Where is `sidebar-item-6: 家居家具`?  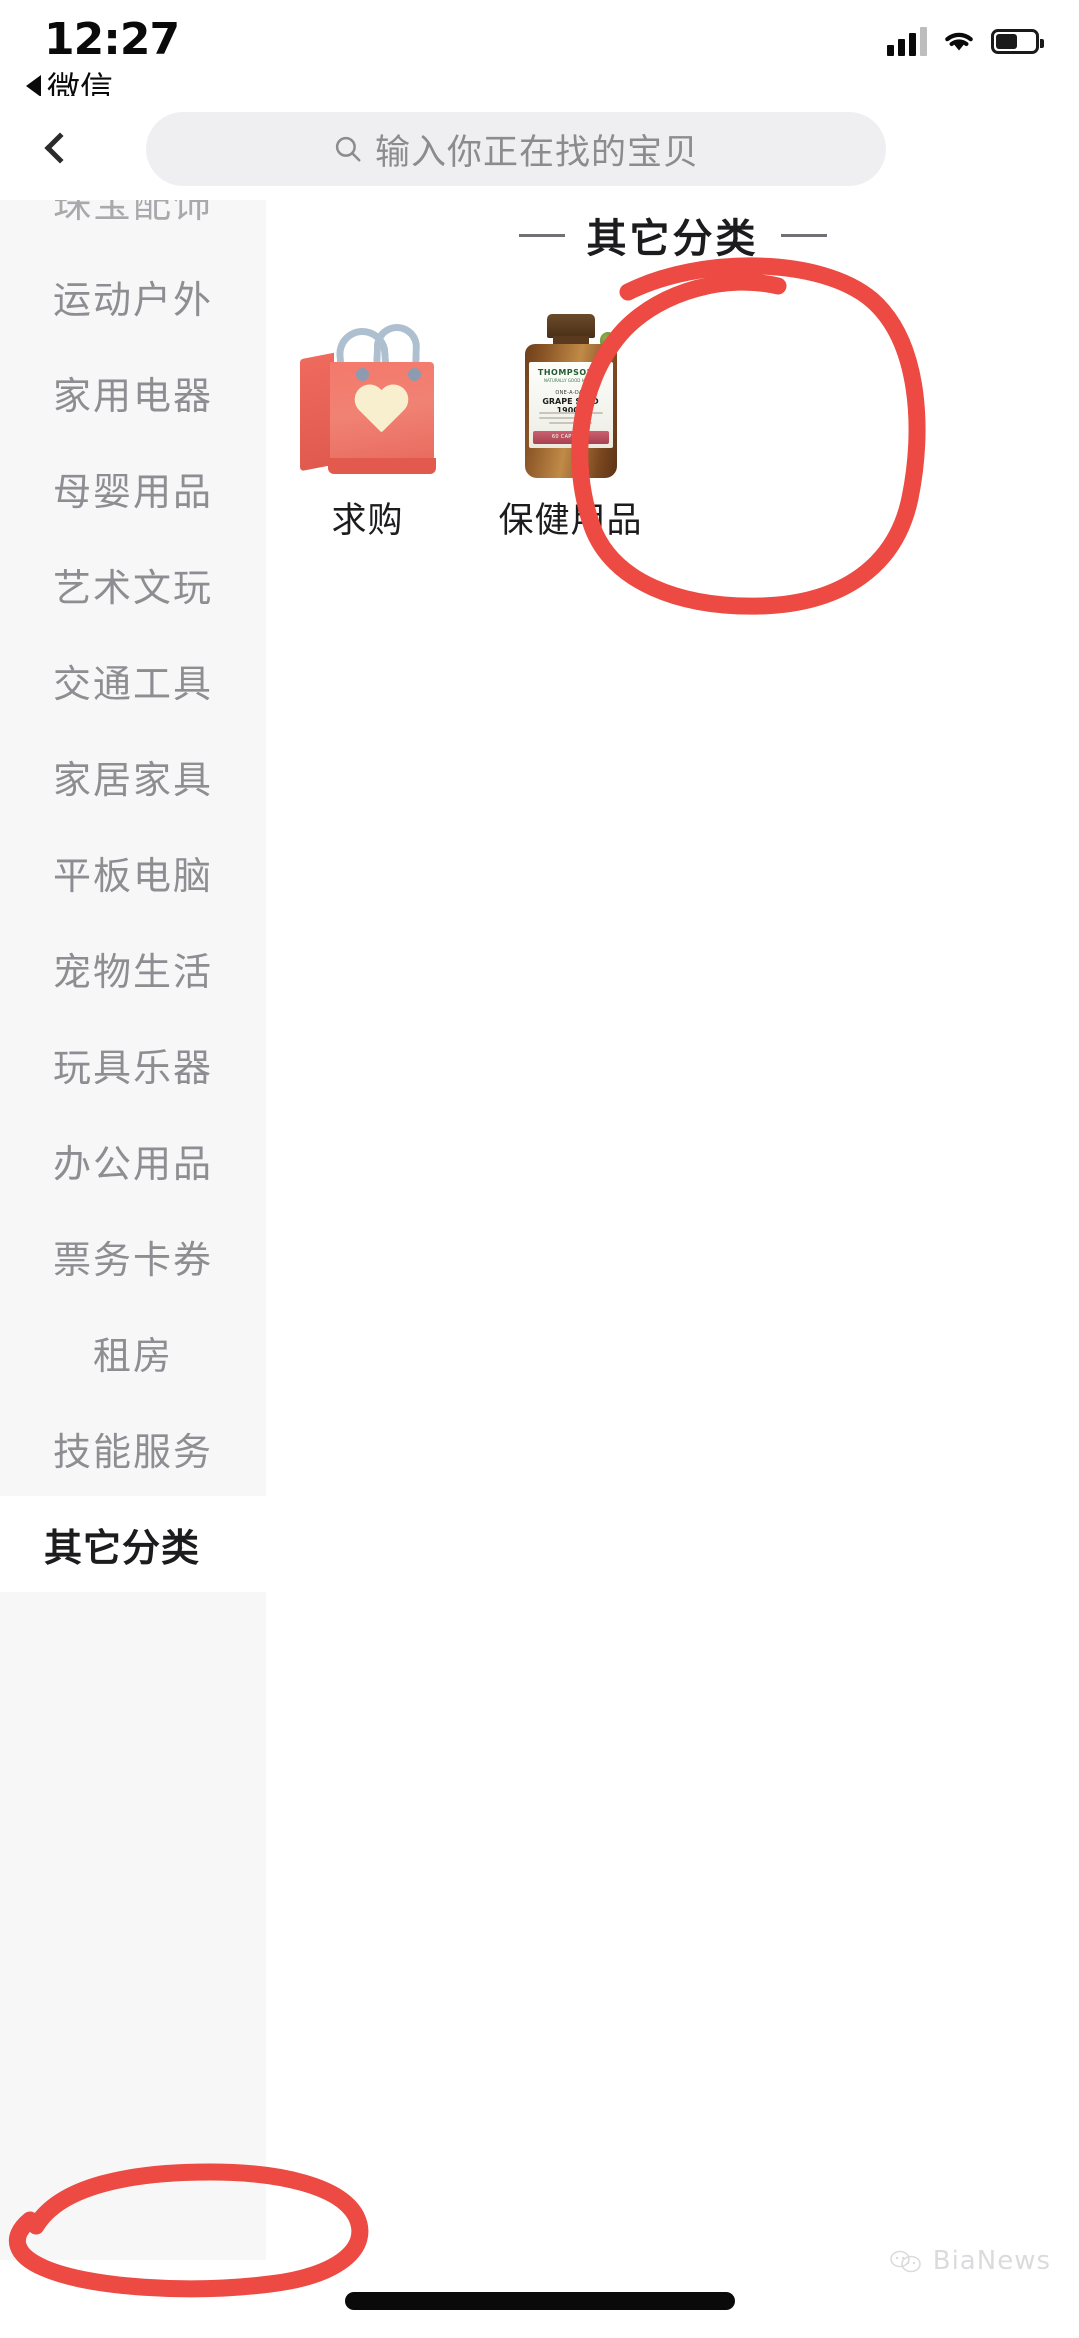 sidebar-item-6: 家居家具 is located at coordinates (133, 776).